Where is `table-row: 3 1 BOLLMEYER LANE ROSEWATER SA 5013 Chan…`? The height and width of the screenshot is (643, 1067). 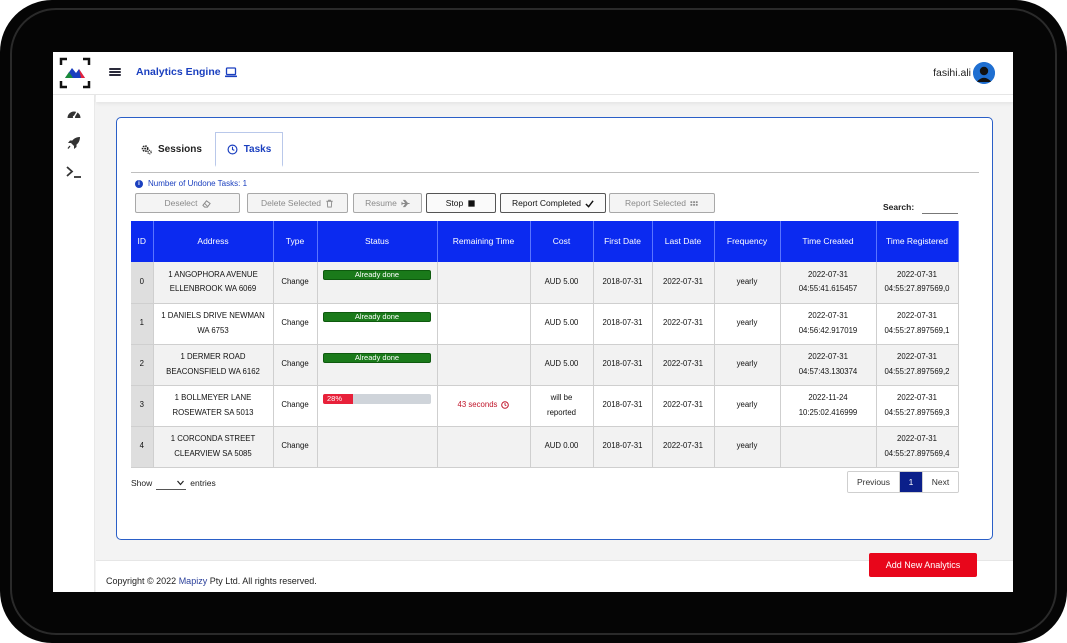 table-row: 3 1 BOLLMEYER LANE ROSEWATER SA 5013 Chan… is located at coordinates (545, 406).